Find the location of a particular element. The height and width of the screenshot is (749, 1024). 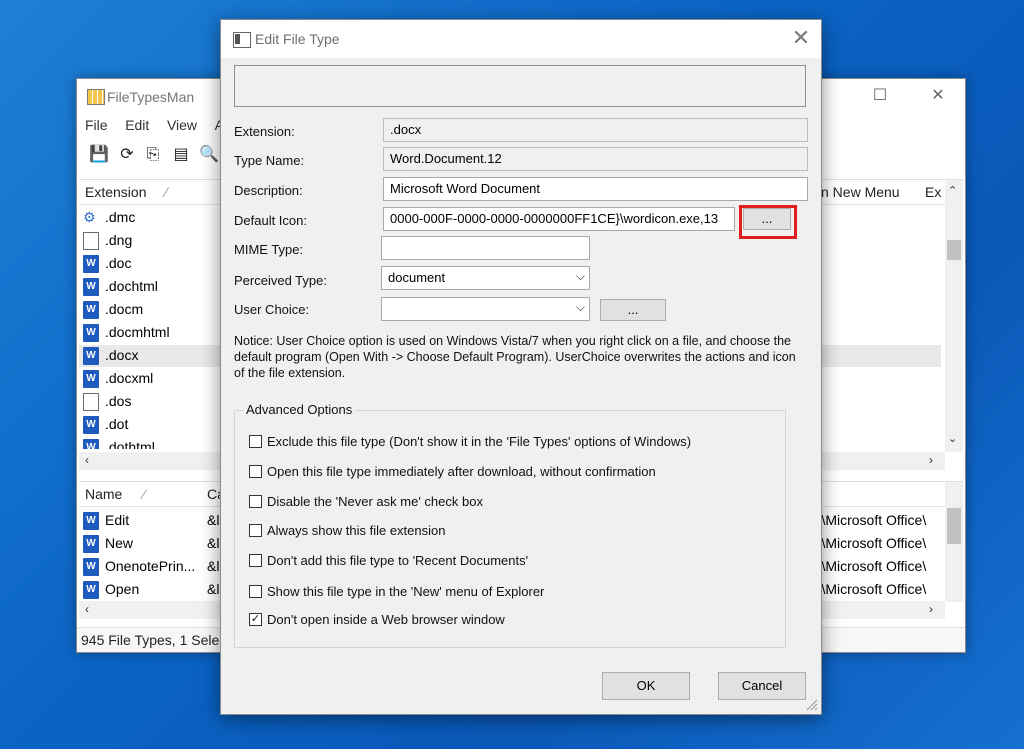

extension-label: Extension: is located at coordinates (264, 131).